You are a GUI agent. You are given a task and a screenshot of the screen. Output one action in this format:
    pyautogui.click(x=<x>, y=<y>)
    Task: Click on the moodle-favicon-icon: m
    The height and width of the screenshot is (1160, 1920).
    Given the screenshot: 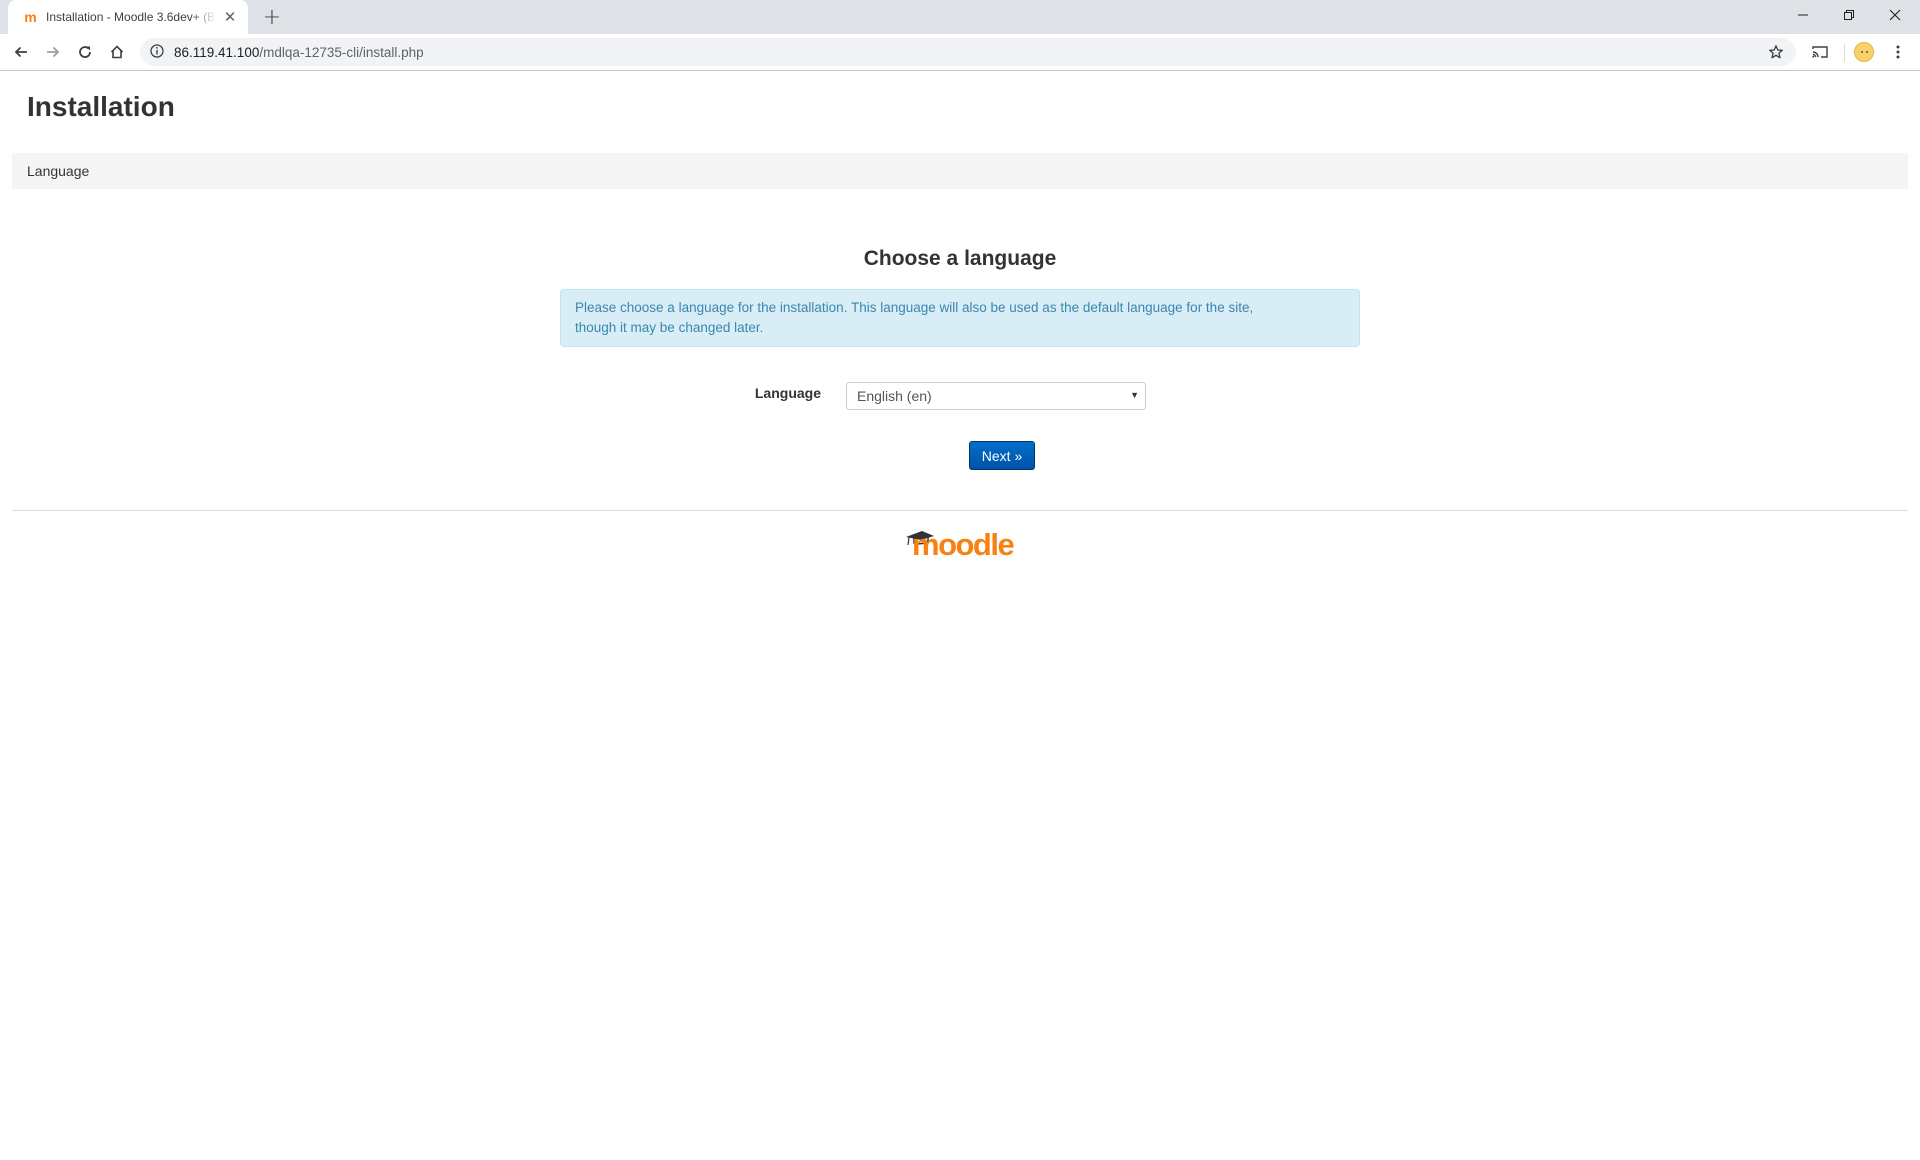 What is the action you would take?
    pyautogui.click(x=30, y=17)
    